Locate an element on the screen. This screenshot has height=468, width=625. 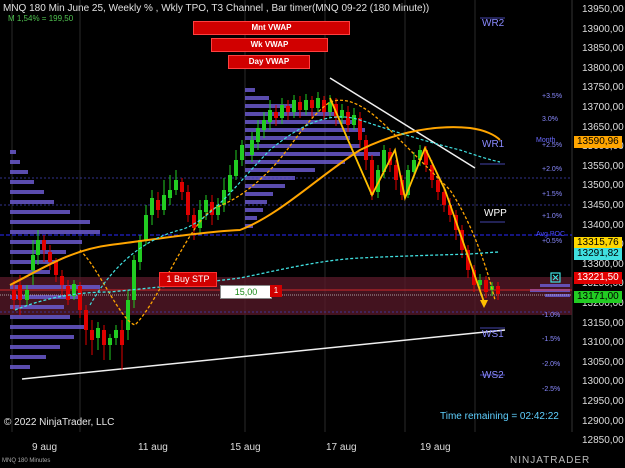
price-tick-label: 13850,00 is located at coordinates (603, 49).